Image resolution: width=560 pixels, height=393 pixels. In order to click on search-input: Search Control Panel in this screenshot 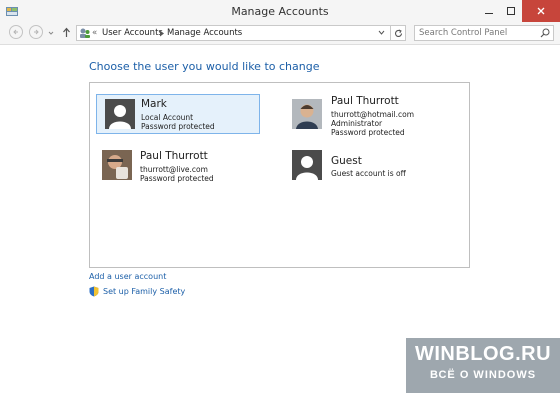, I will do `click(484, 33)`.